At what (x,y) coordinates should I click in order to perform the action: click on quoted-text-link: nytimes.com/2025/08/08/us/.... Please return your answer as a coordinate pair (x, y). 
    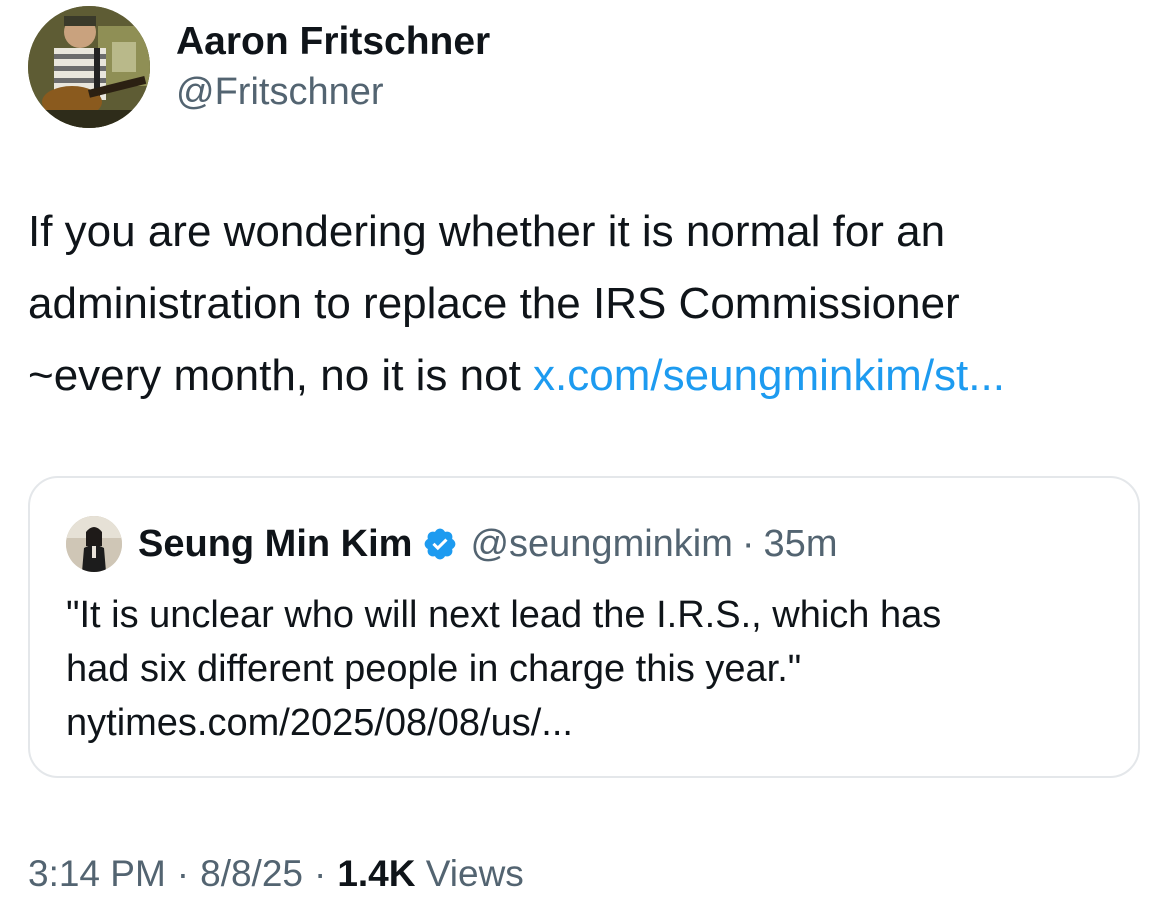
    Looking at the image, I should click on (319, 723).